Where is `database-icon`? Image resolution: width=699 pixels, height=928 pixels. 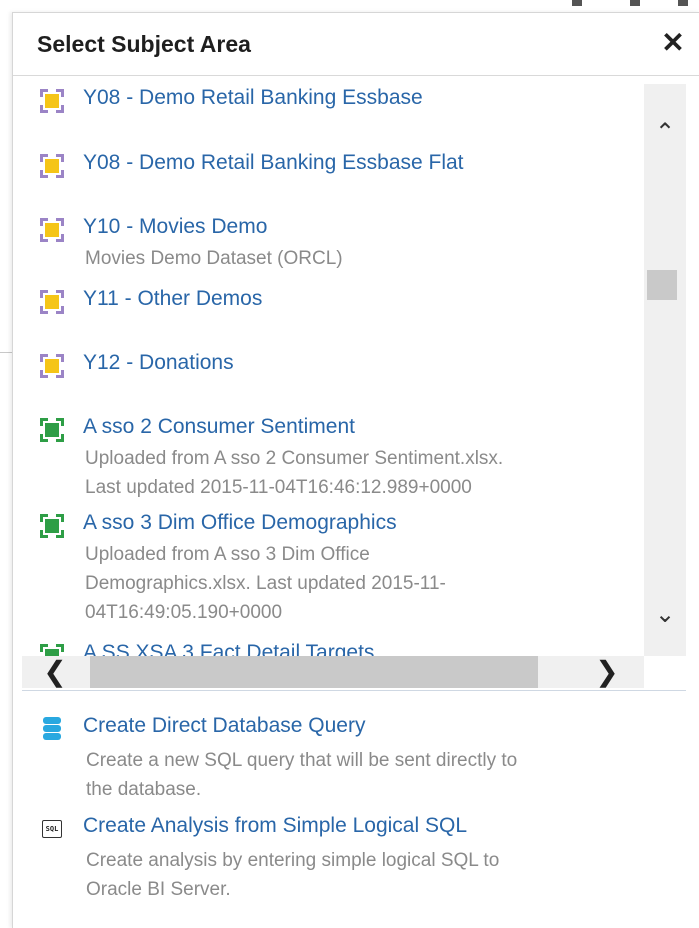
database-icon is located at coordinates (52, 728).